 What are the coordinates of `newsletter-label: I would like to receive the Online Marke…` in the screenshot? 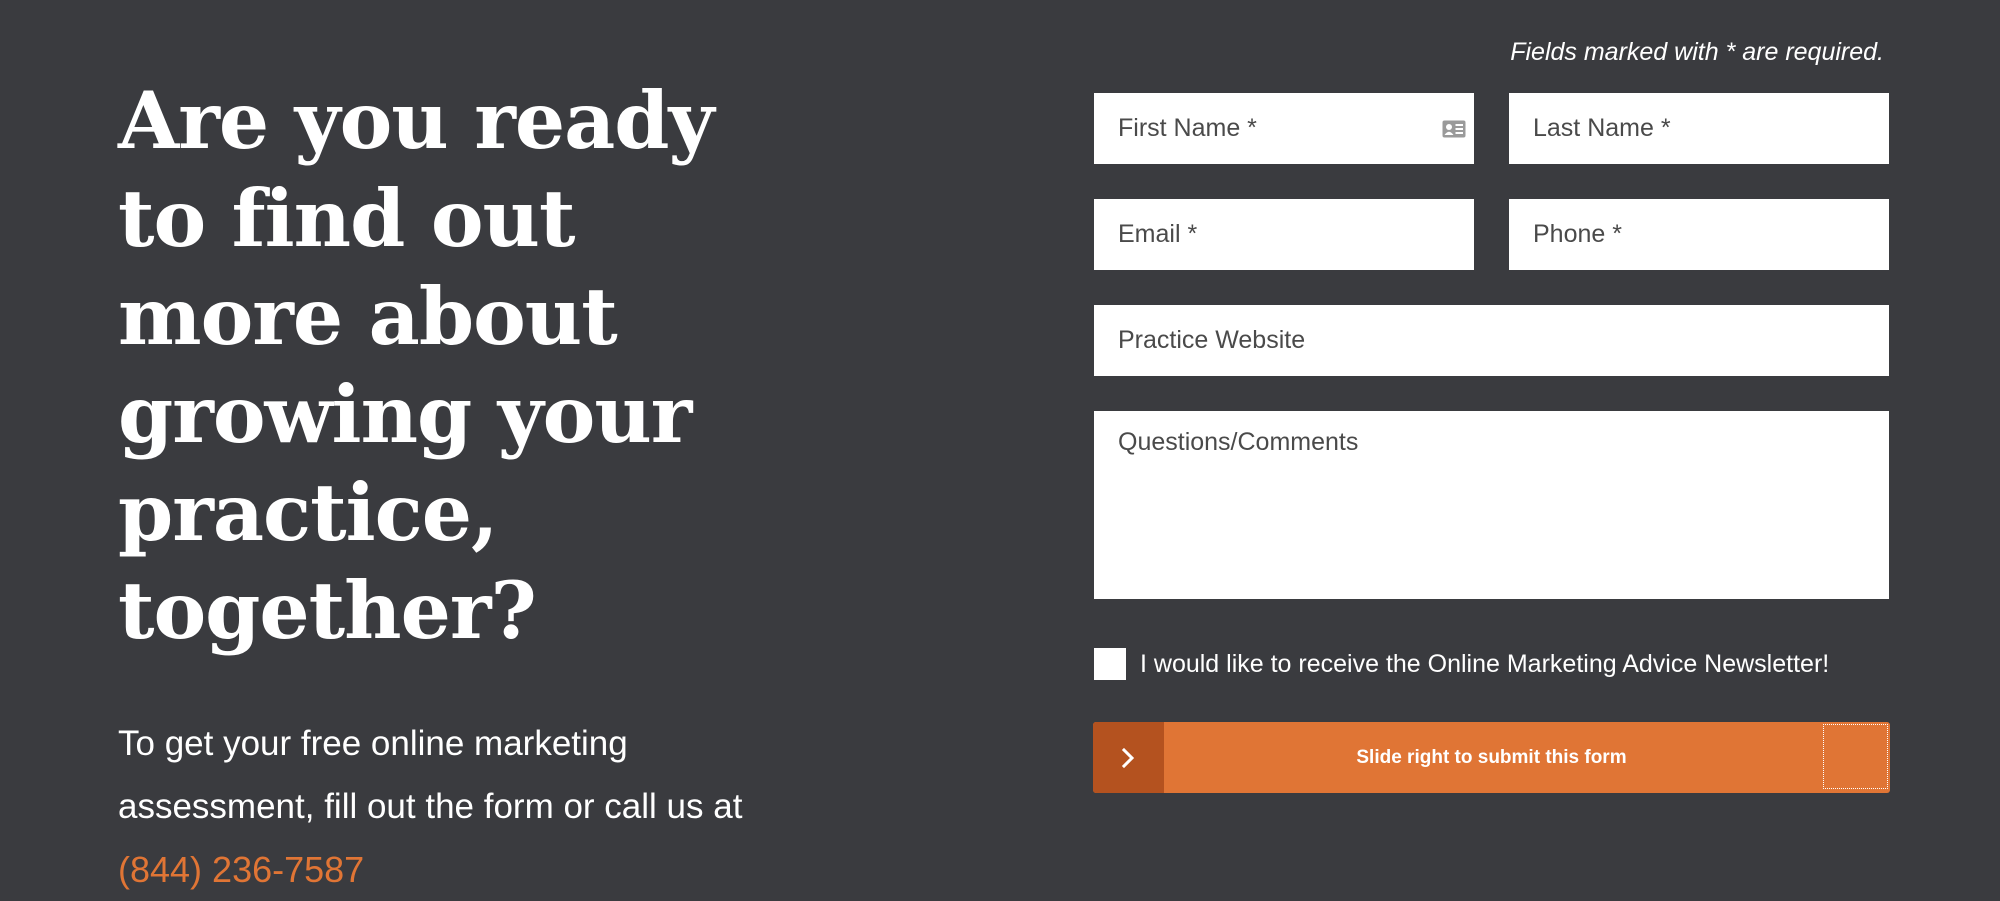 It's located at (1484, 664).